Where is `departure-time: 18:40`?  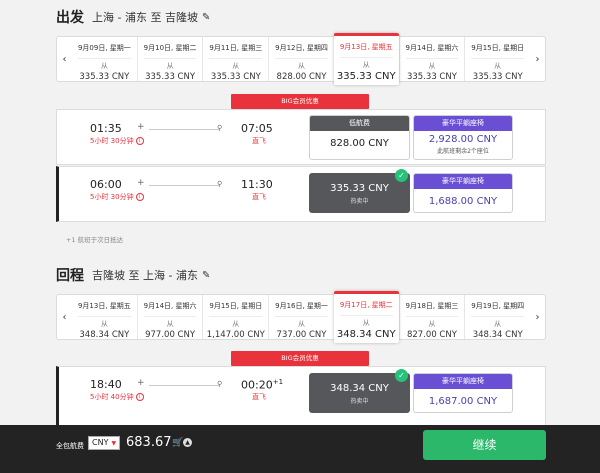 departure-time: 18:40 is located at coordinates (106, 384).